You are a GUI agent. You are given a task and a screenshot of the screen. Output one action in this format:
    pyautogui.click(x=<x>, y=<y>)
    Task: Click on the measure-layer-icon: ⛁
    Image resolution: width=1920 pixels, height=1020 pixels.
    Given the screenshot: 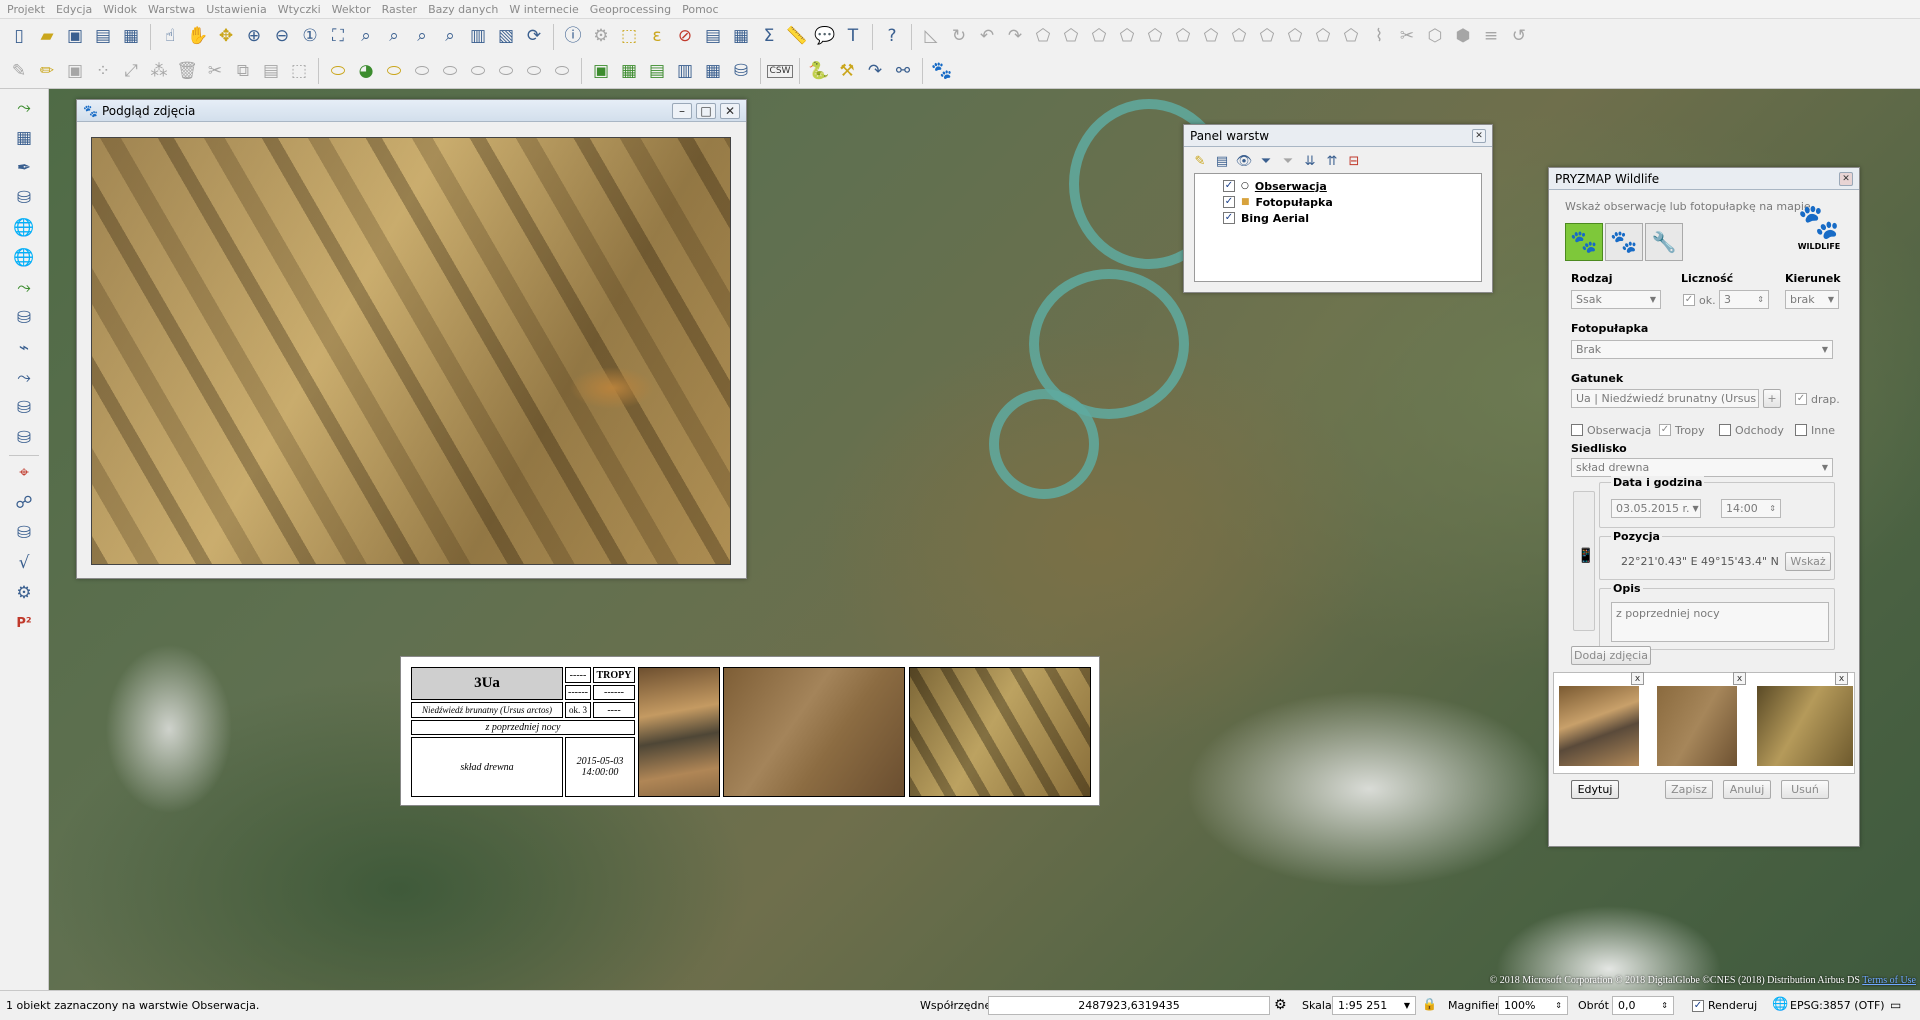 What is the action you would take?
    pyautogui.click(x=24, y=533)
    